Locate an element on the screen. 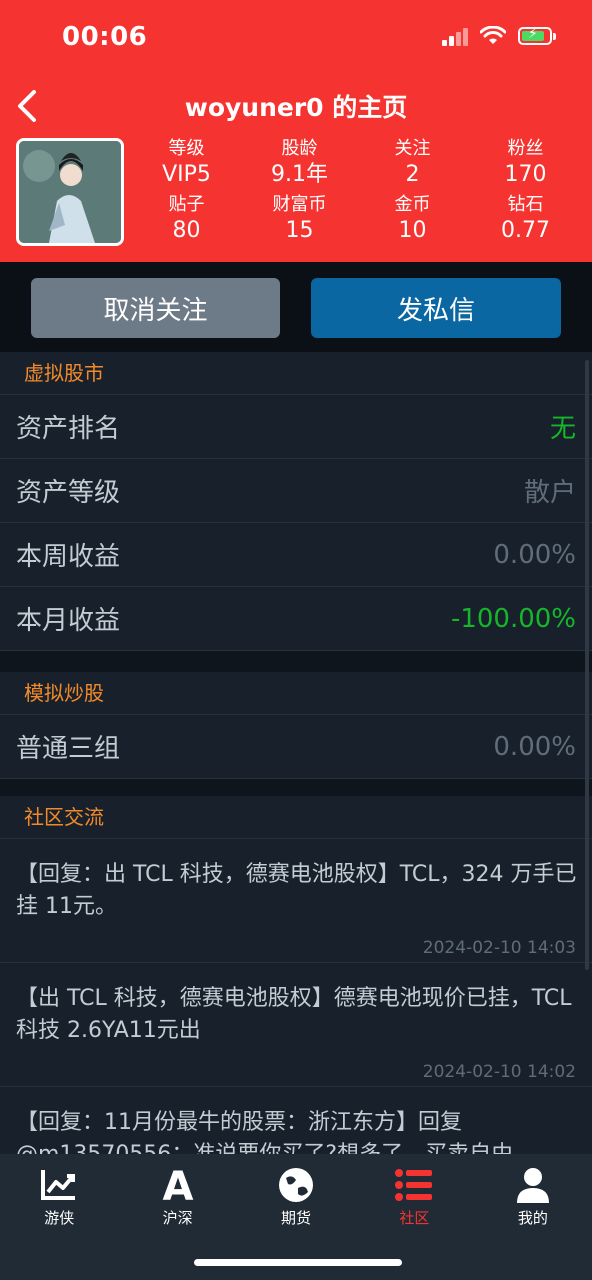  section-title-virtual-market: 虚拟股市 is located at coordinates (296, 373).